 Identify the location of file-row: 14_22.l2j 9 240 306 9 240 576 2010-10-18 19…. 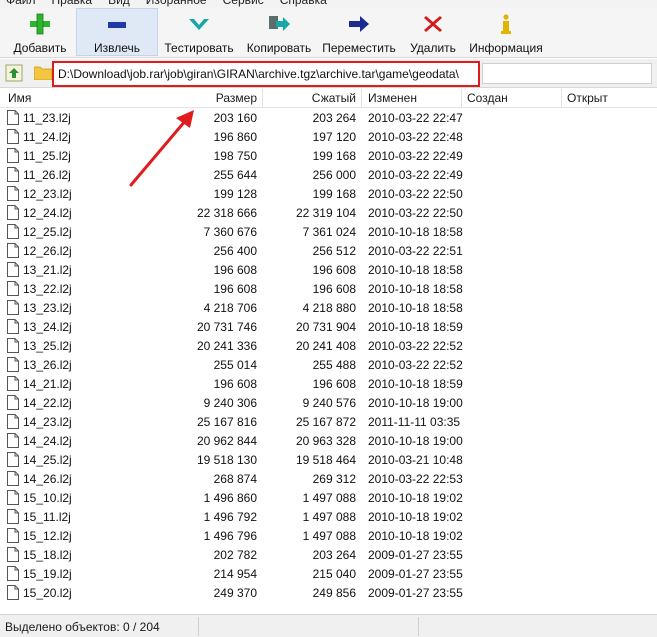
(328, 402).